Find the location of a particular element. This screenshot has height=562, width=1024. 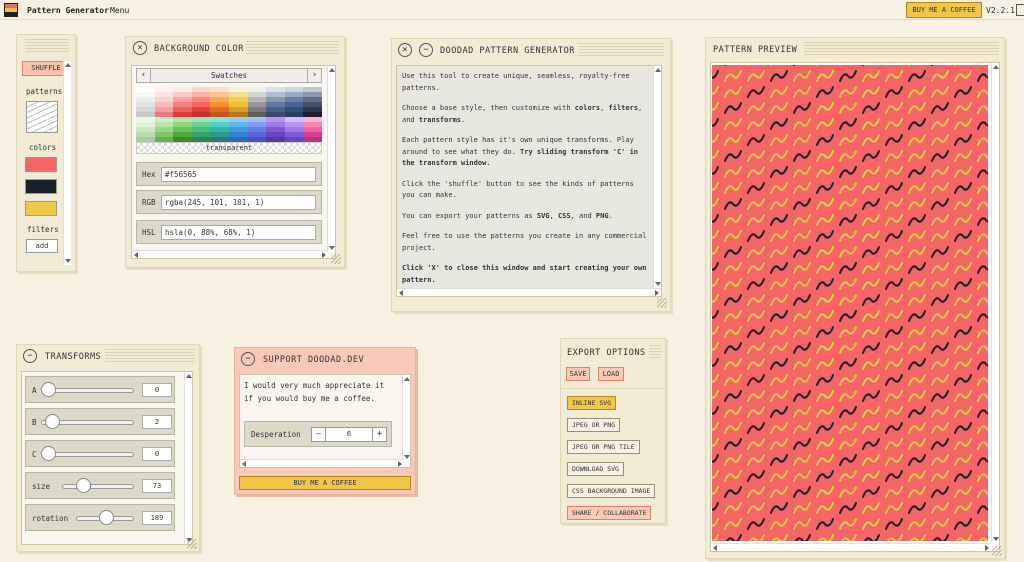

left-panel: SHUFFLE patterns colors filters add is located at coordinates (46, 153).